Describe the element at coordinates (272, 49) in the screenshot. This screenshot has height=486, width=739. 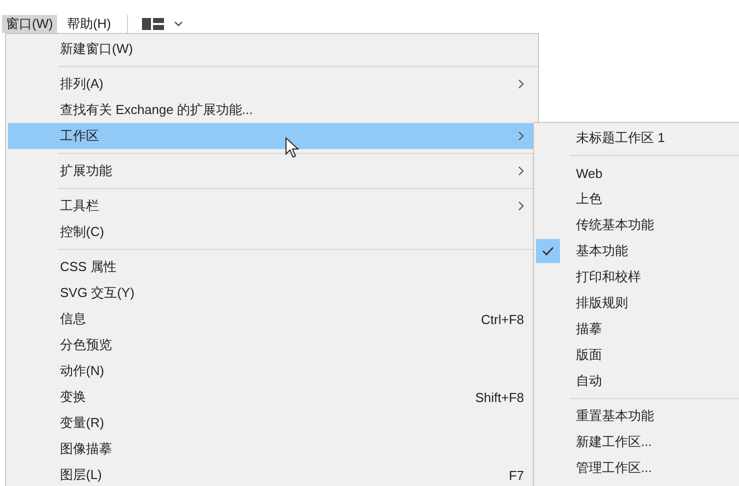
I see `menu-item: 新建窗口(W)` at that location.